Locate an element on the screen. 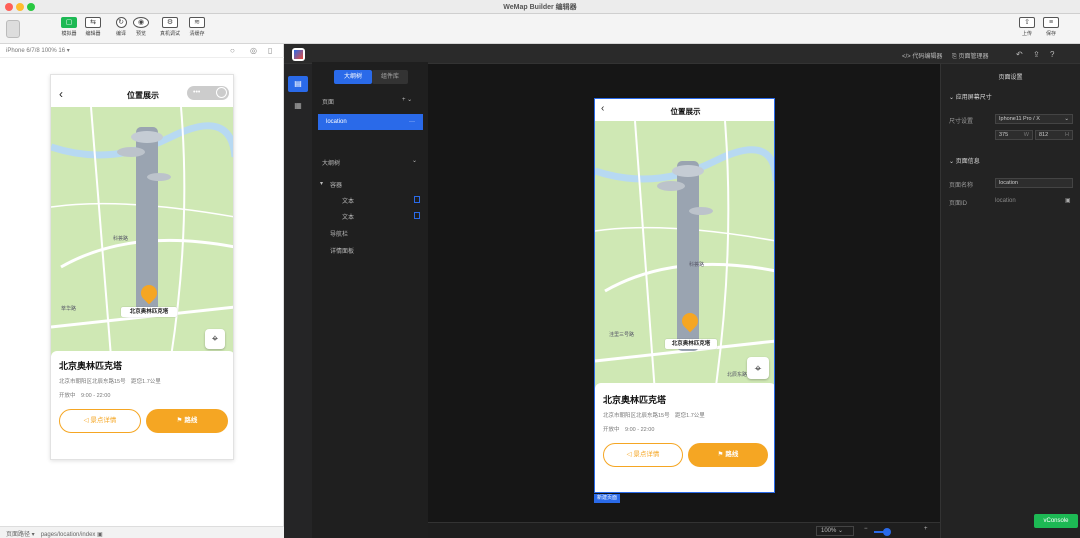  map-label: 洼里三号路 is located at coordinates (622, 335).